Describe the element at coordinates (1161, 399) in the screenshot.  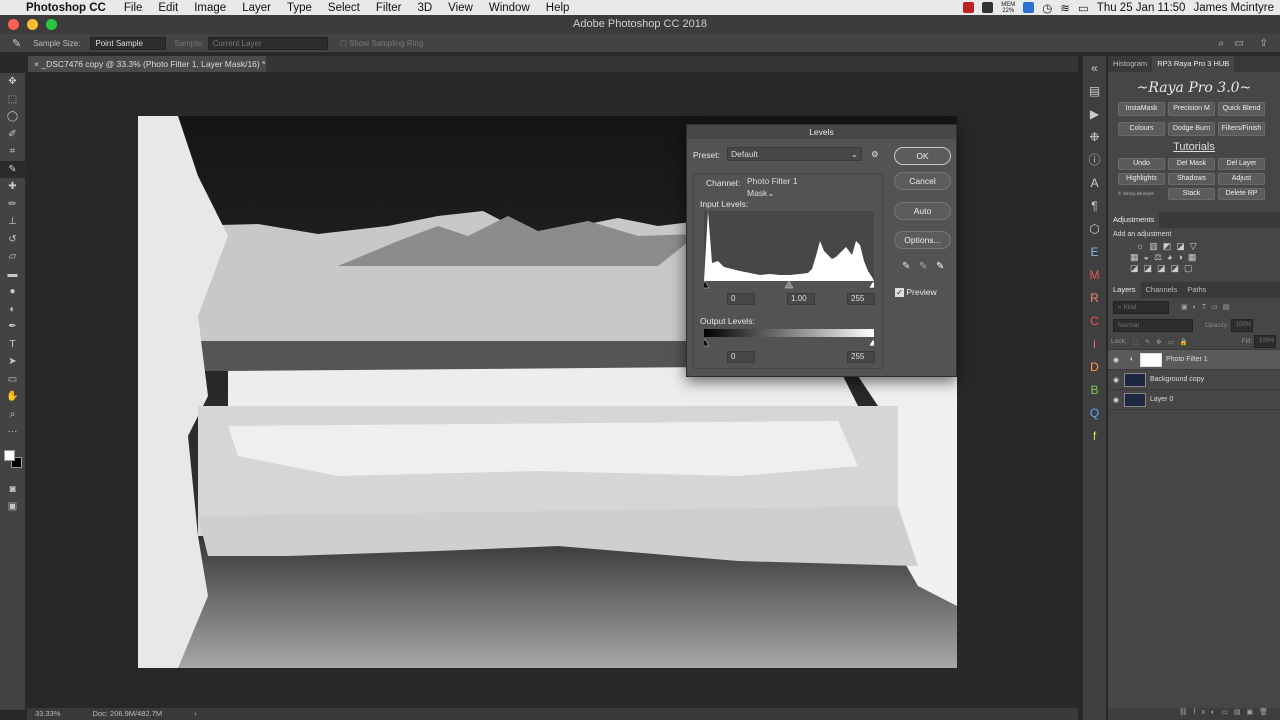
I see `layer-name: Layer 0` at that location.